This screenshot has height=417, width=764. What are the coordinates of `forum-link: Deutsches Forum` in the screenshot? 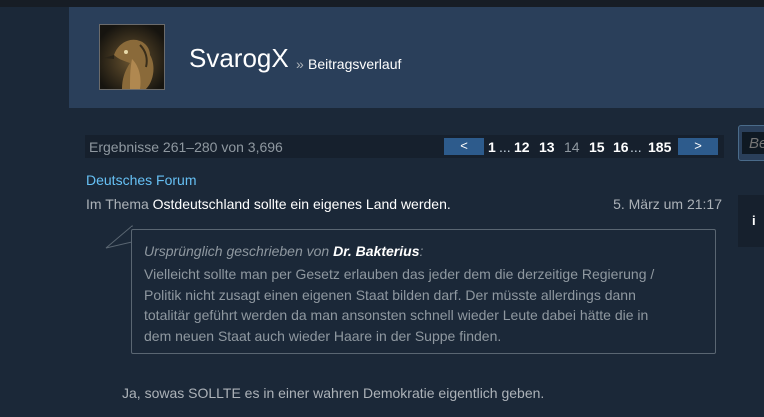 It's located at (141, 180).